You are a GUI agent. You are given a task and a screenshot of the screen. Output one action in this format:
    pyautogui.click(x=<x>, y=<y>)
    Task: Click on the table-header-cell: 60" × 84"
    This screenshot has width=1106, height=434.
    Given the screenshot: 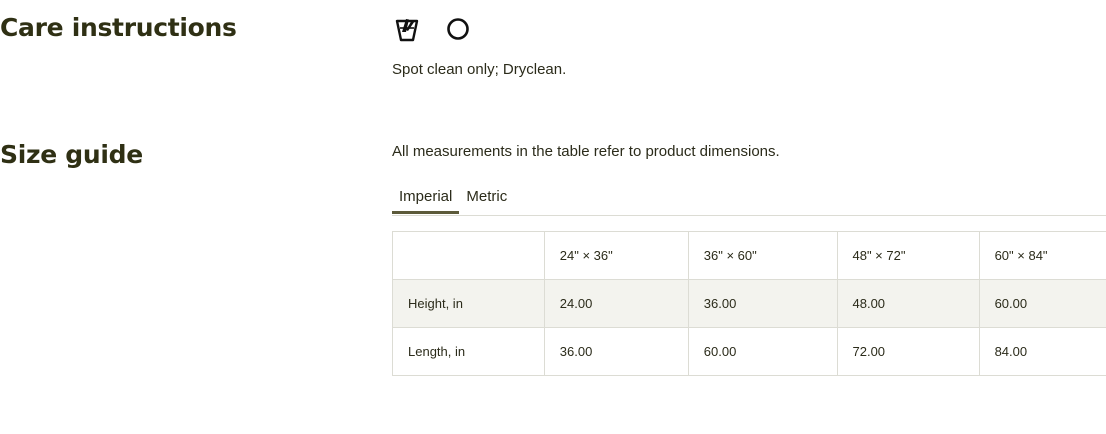 What is the action you would take?
    pyautogui.click(x=1042, y=255)
    